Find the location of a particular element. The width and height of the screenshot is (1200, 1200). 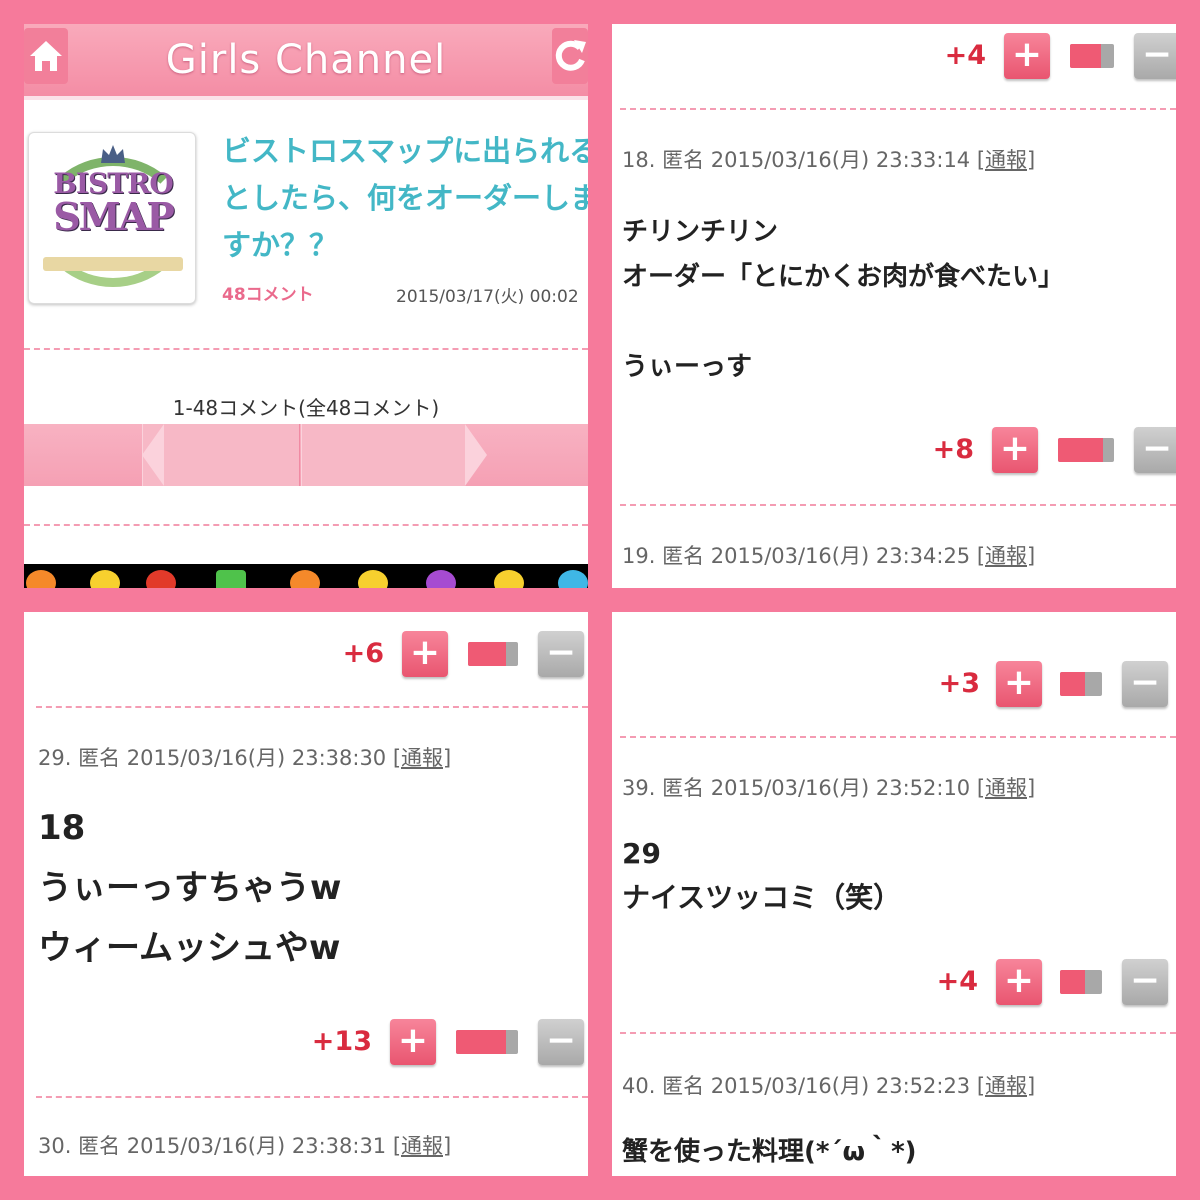

comment-body: 29 ナイスツッコミ（笑） is located at coordinates (761, 876).